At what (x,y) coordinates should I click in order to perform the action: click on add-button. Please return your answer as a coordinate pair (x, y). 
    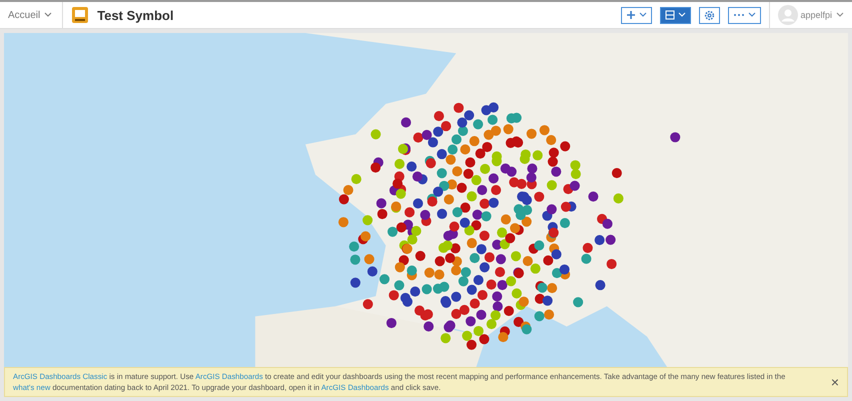
    Looking at the image, I should click on (636, 15).